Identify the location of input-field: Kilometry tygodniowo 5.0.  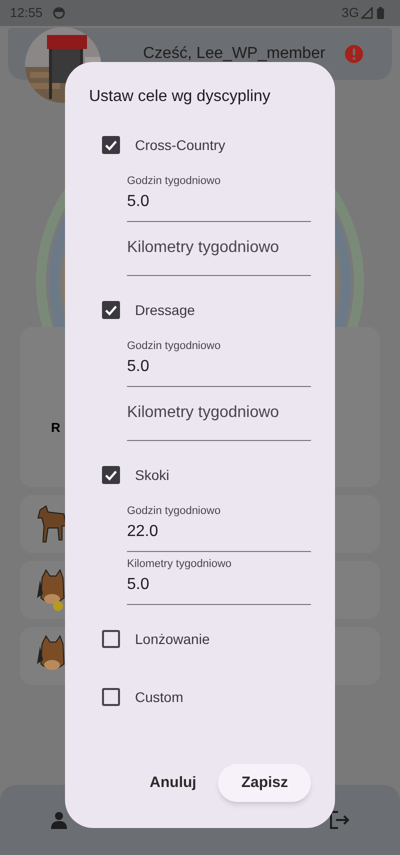
(219, 578).